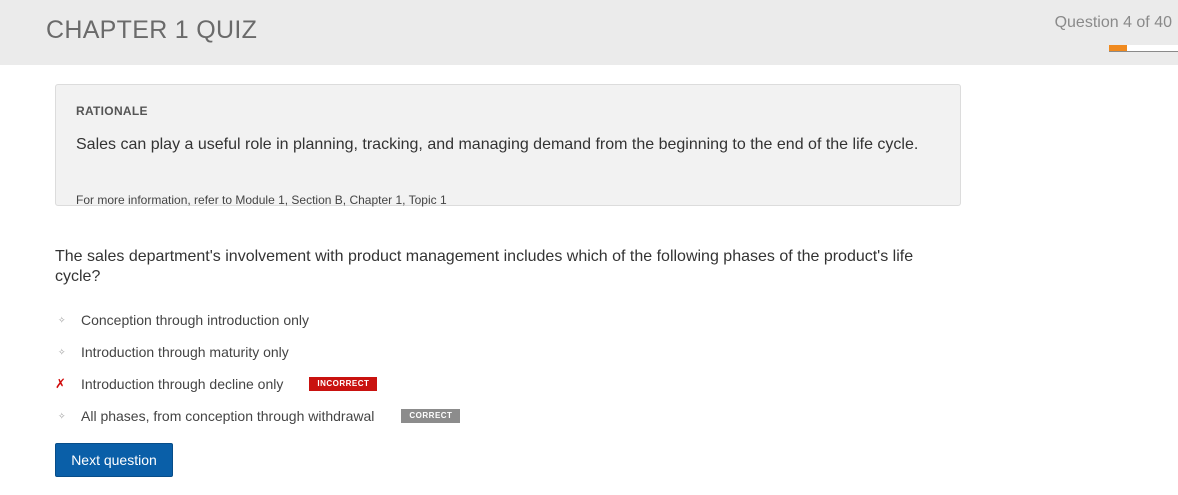 This screenshot has height=495, width=1178. I want to click on next-question-button: Next question, so click(114, 460).